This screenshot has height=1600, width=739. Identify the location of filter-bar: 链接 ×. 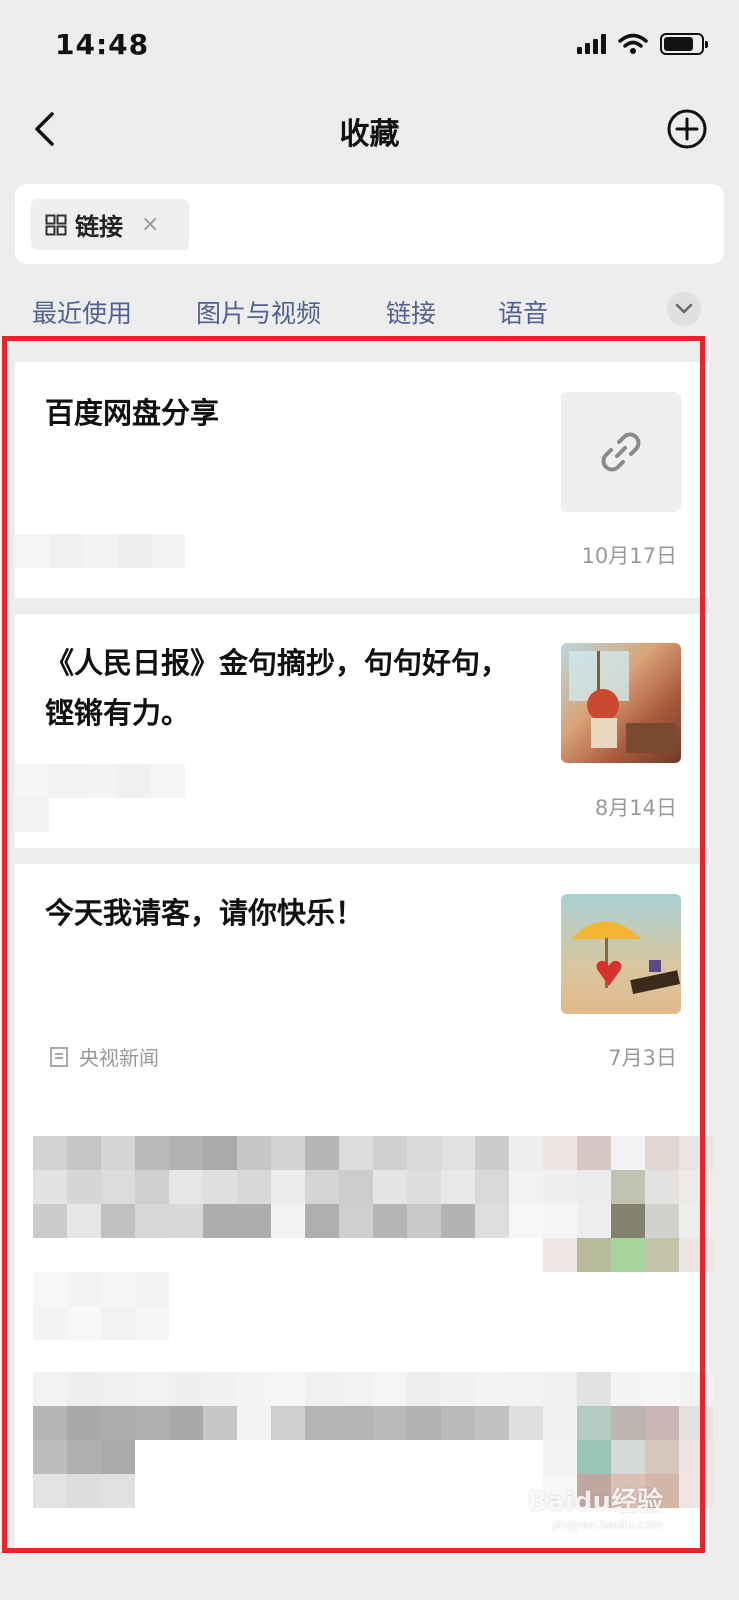
(369, 224).